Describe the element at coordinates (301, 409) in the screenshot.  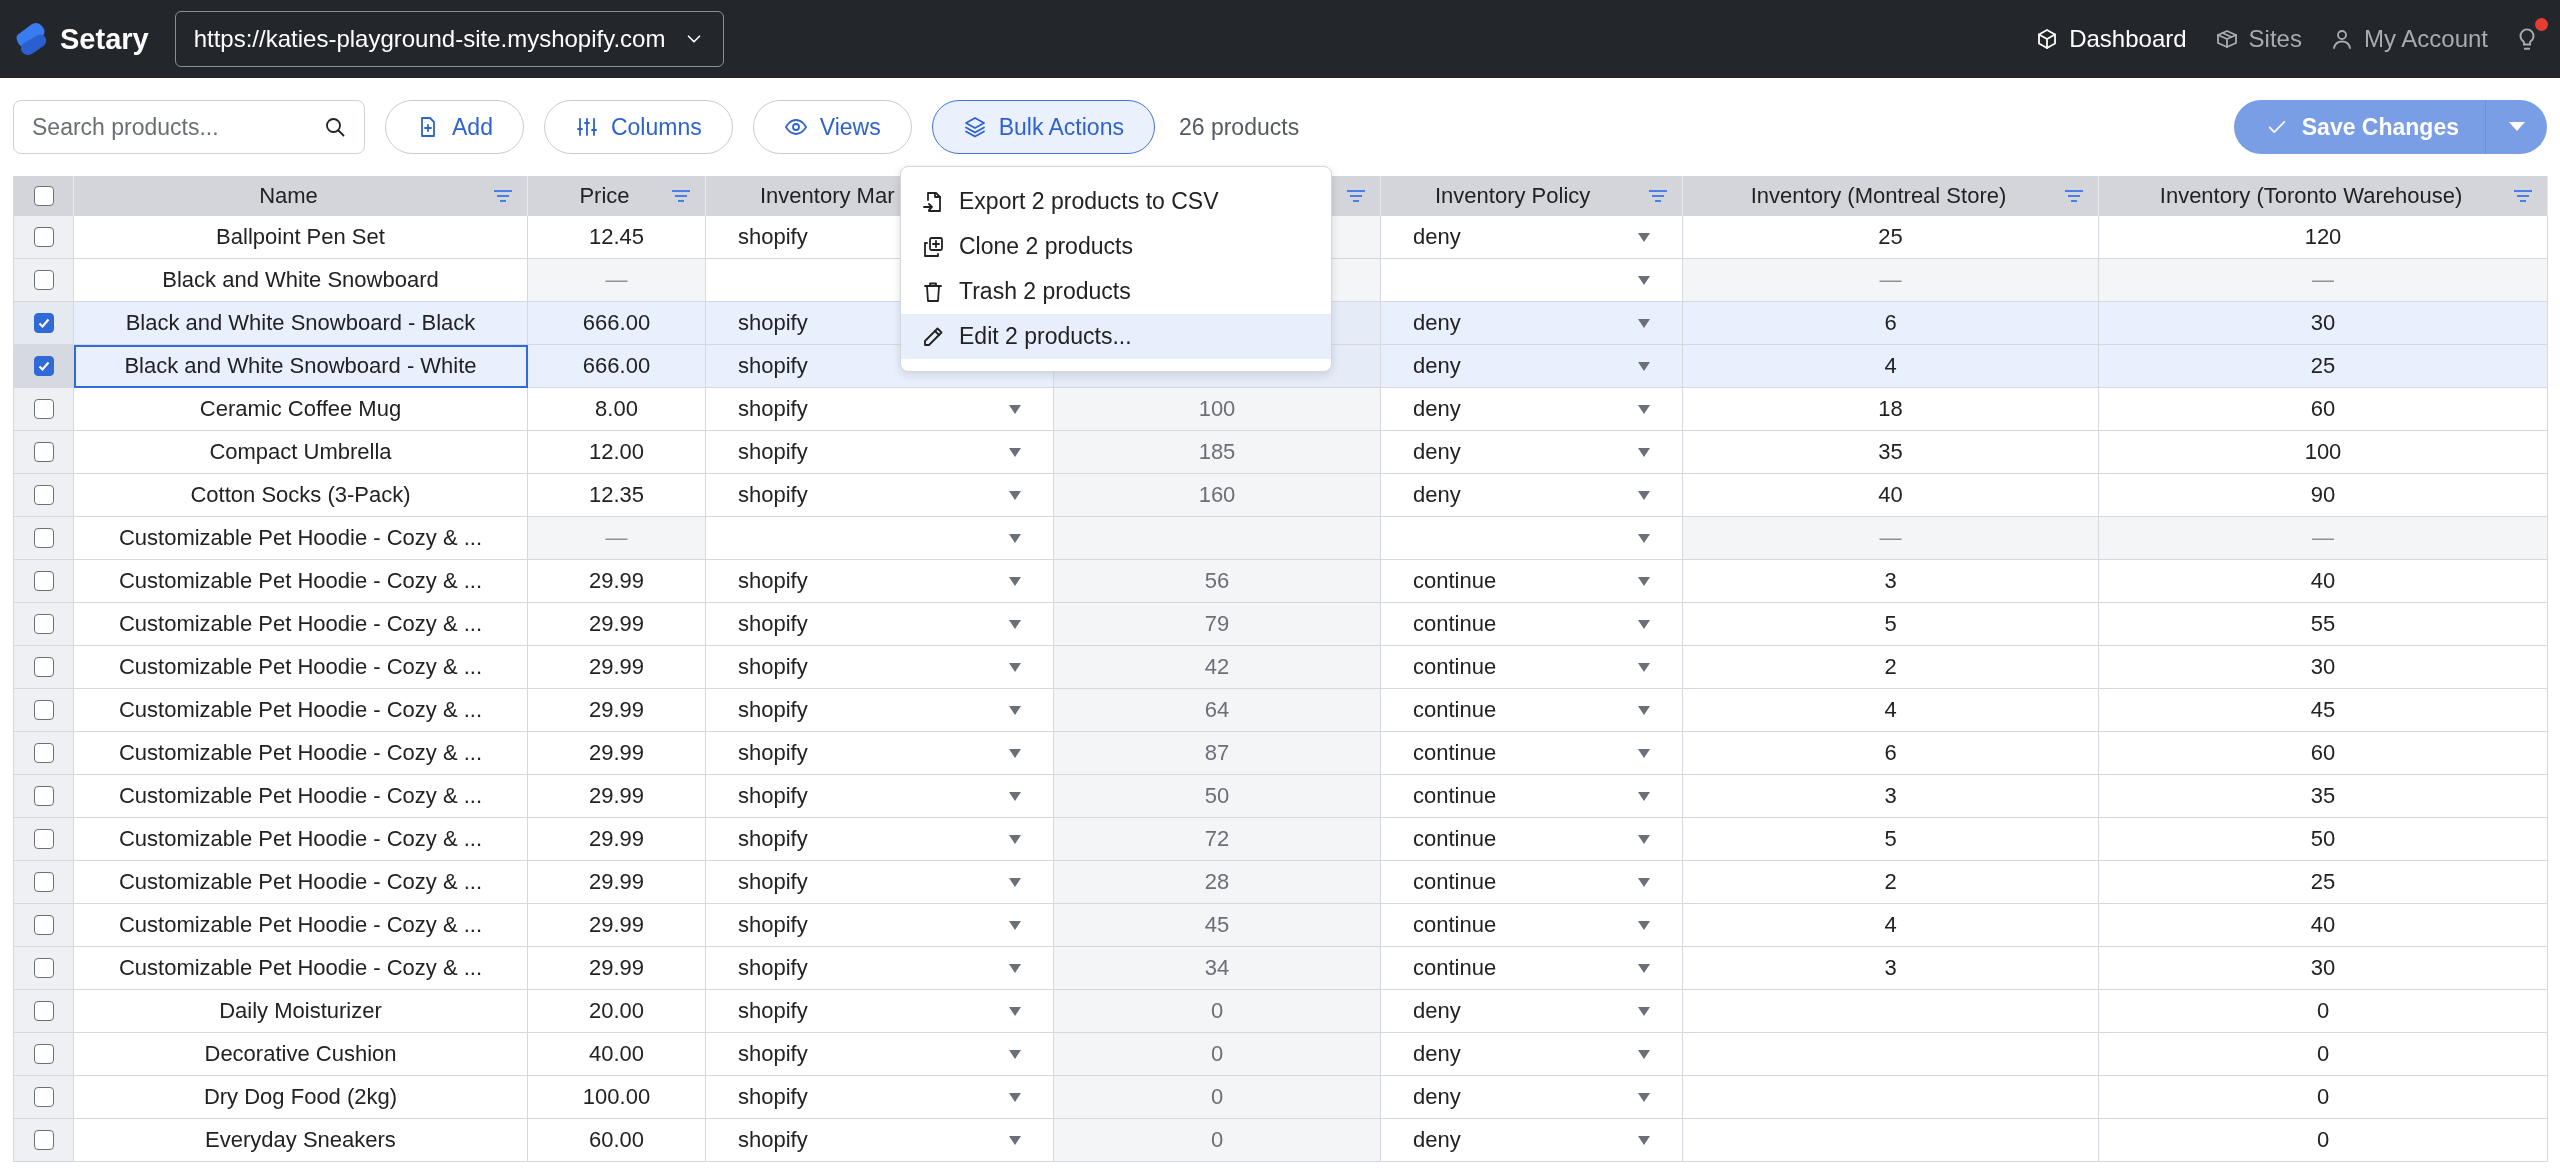
I see `table-cell: Ceramic Coffee Mug` at that location.